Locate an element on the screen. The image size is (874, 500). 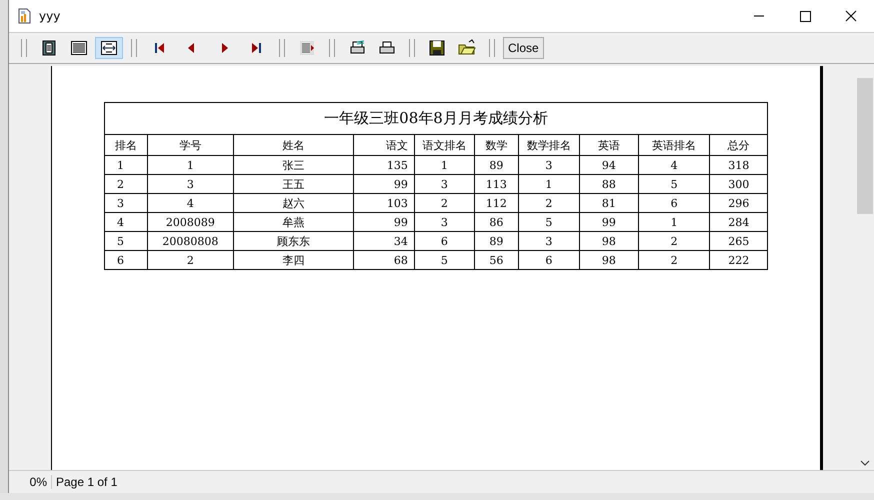
table-cell: 赵六 is located at coordinates (293, 203).